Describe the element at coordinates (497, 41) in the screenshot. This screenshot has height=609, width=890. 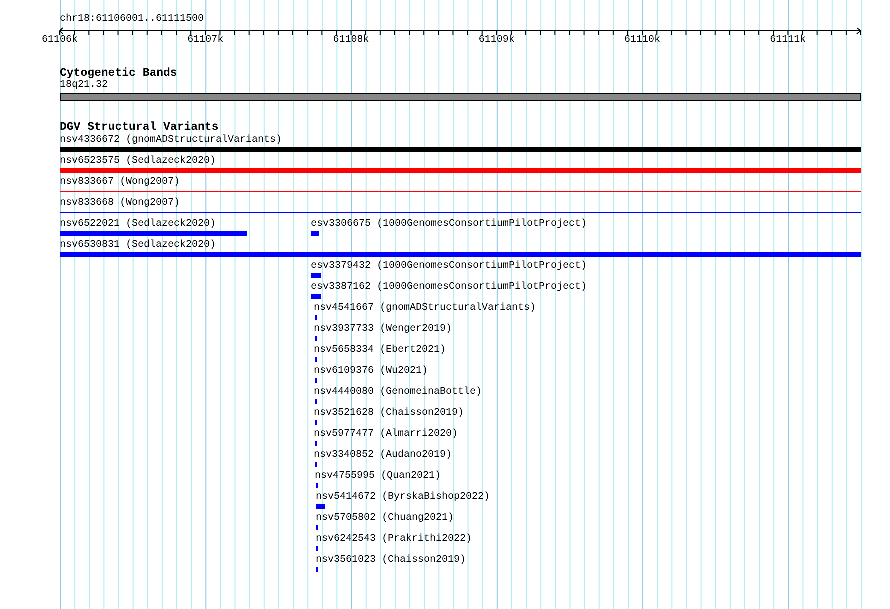
I see `ruler-label: 61109k` at that location.